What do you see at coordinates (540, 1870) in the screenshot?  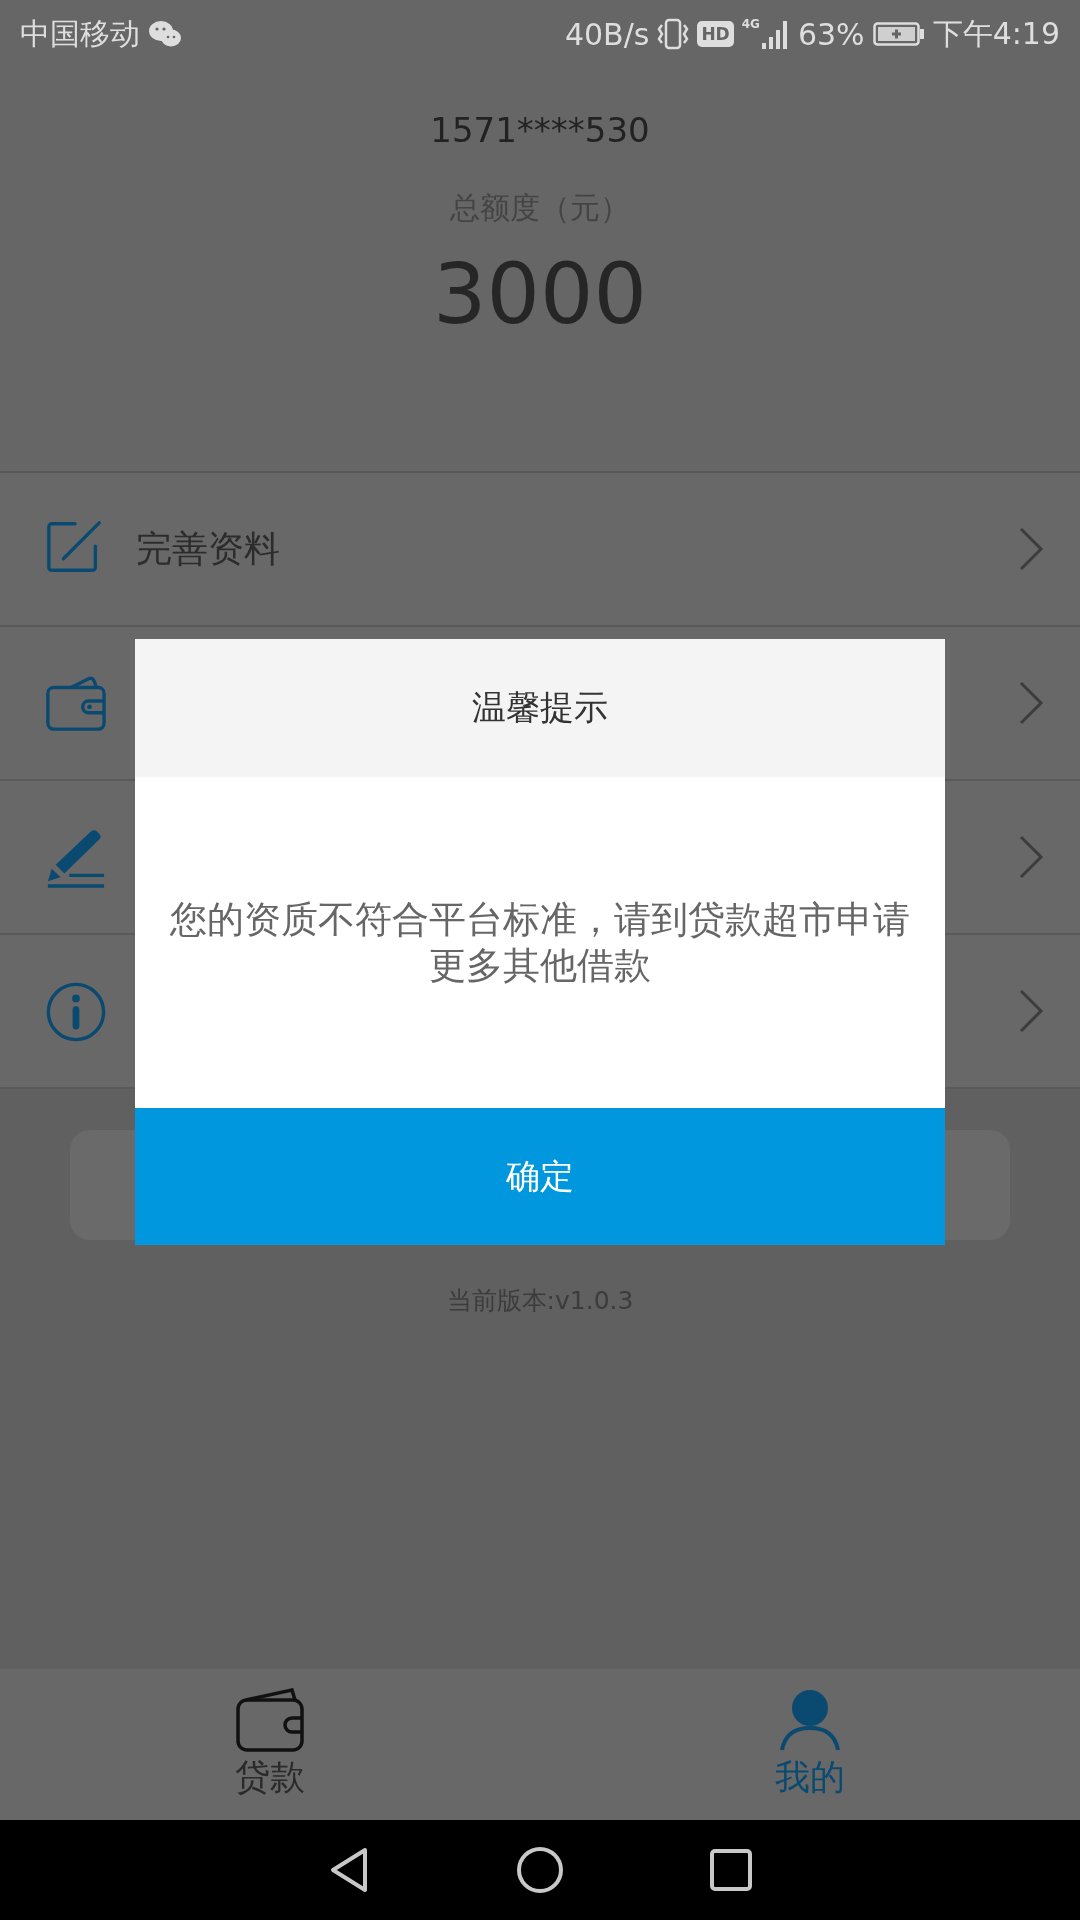 I see `home-icon` at bounding box center [540, 1870].